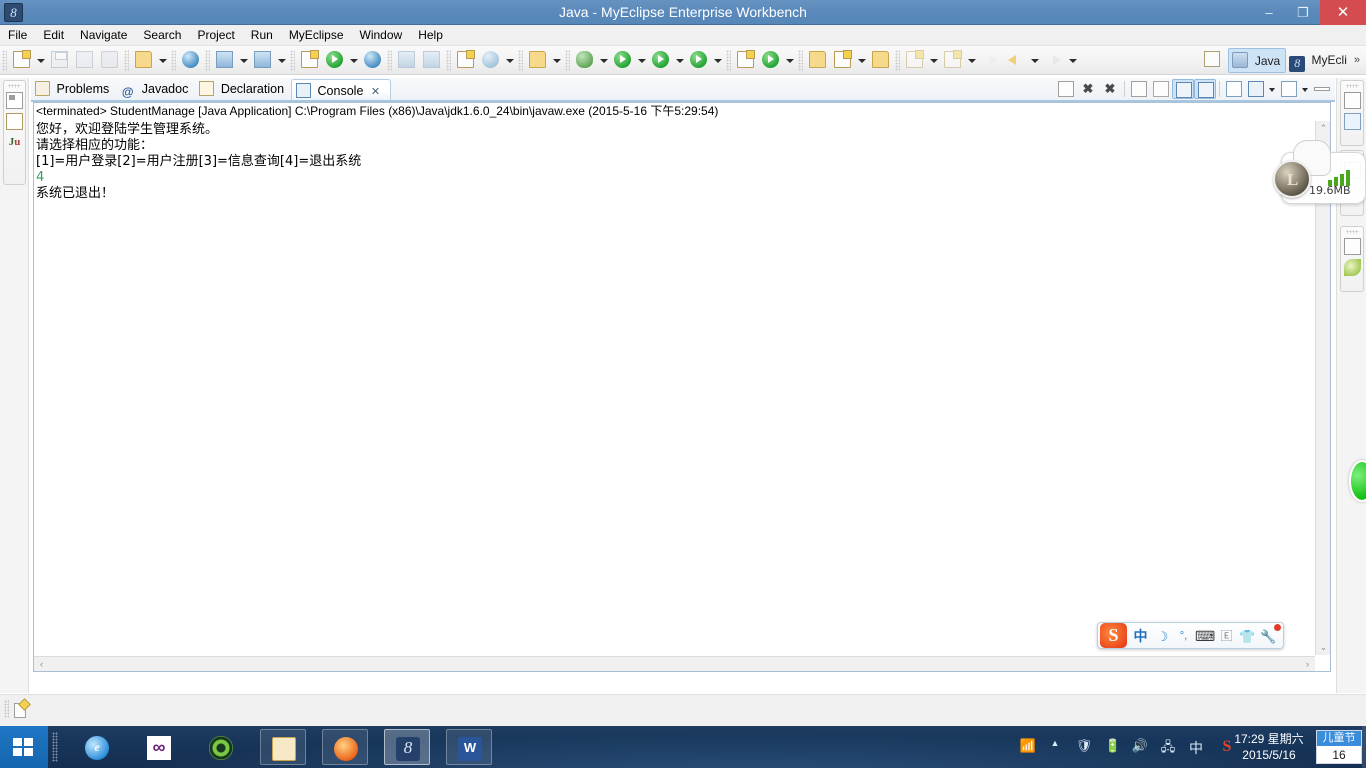  What do you see at coordinates (55, 747) in the screenshot?
I see `taskbar-grip` at bounding box center [55, 747].